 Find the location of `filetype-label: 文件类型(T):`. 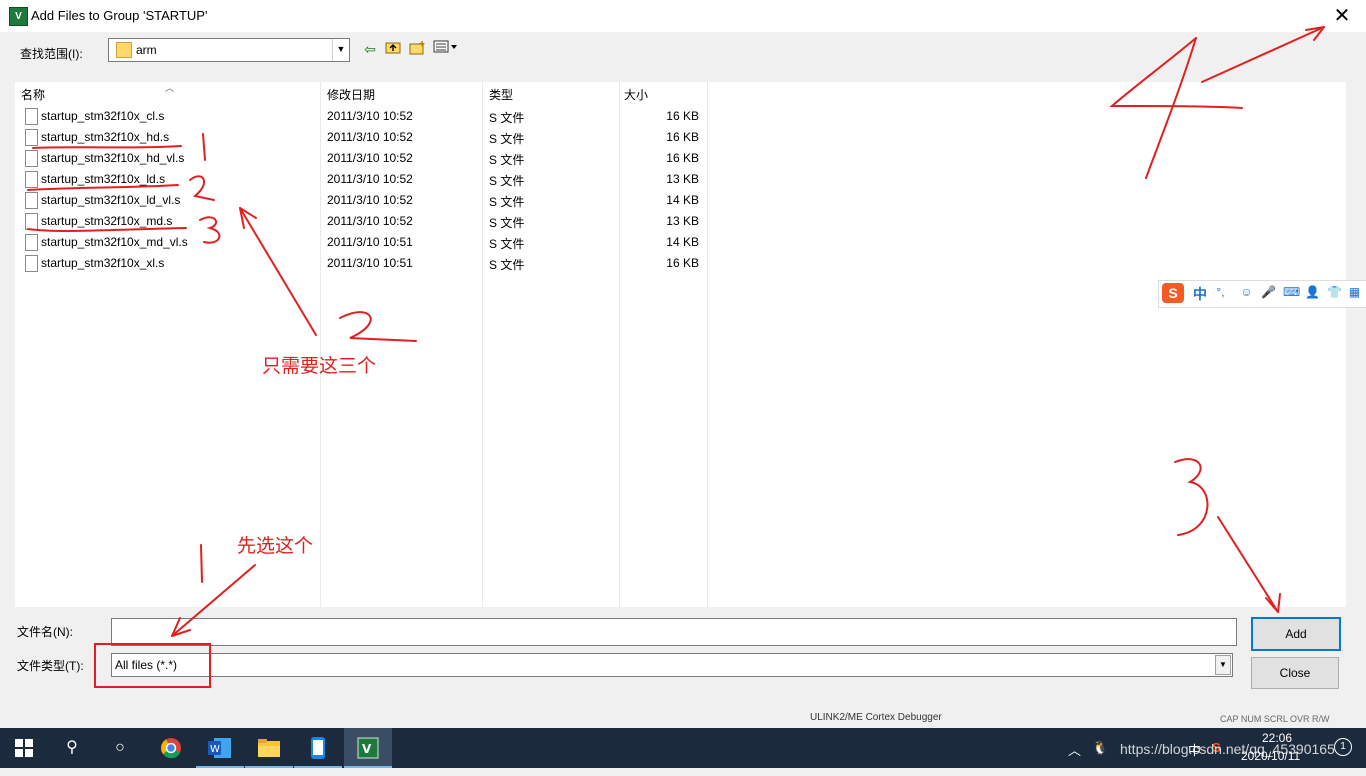

filetype-label: 文件类型(T): is located at coordinates (50, 666).